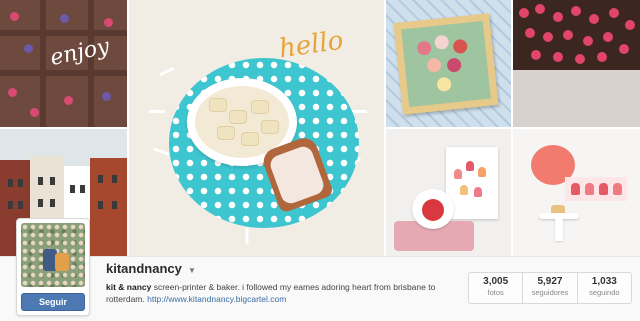  I want to click on photo-pompom-cake, so click(576, 192).